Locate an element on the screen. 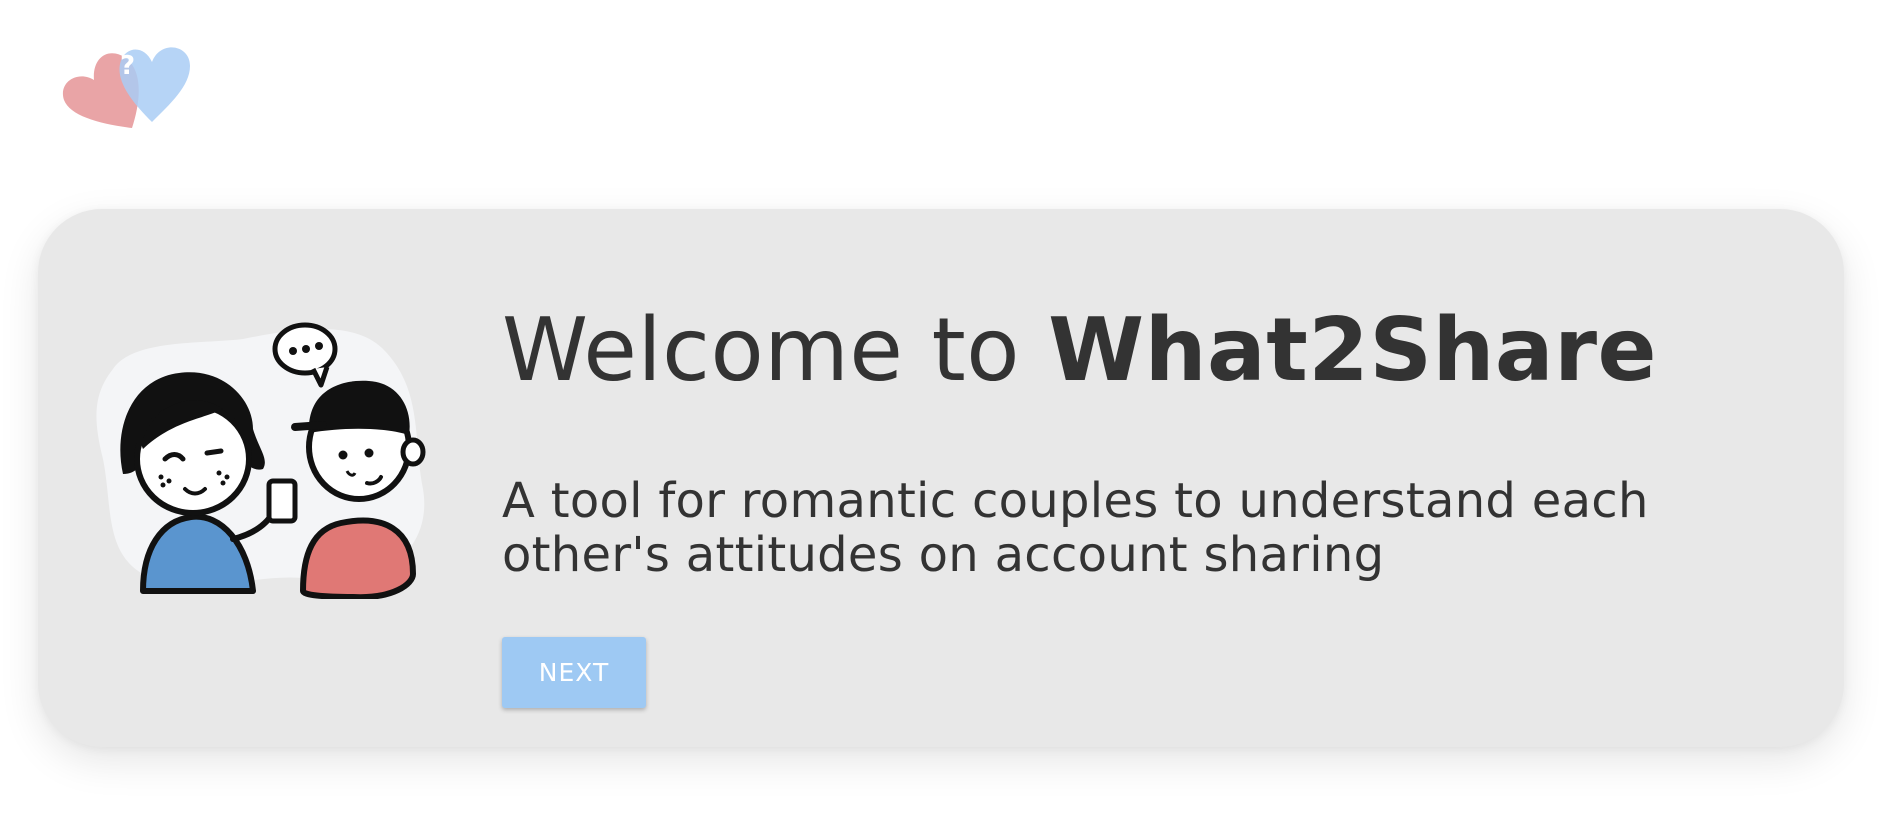  title-prefix: Welcome to is located at coordinates (775, 350).